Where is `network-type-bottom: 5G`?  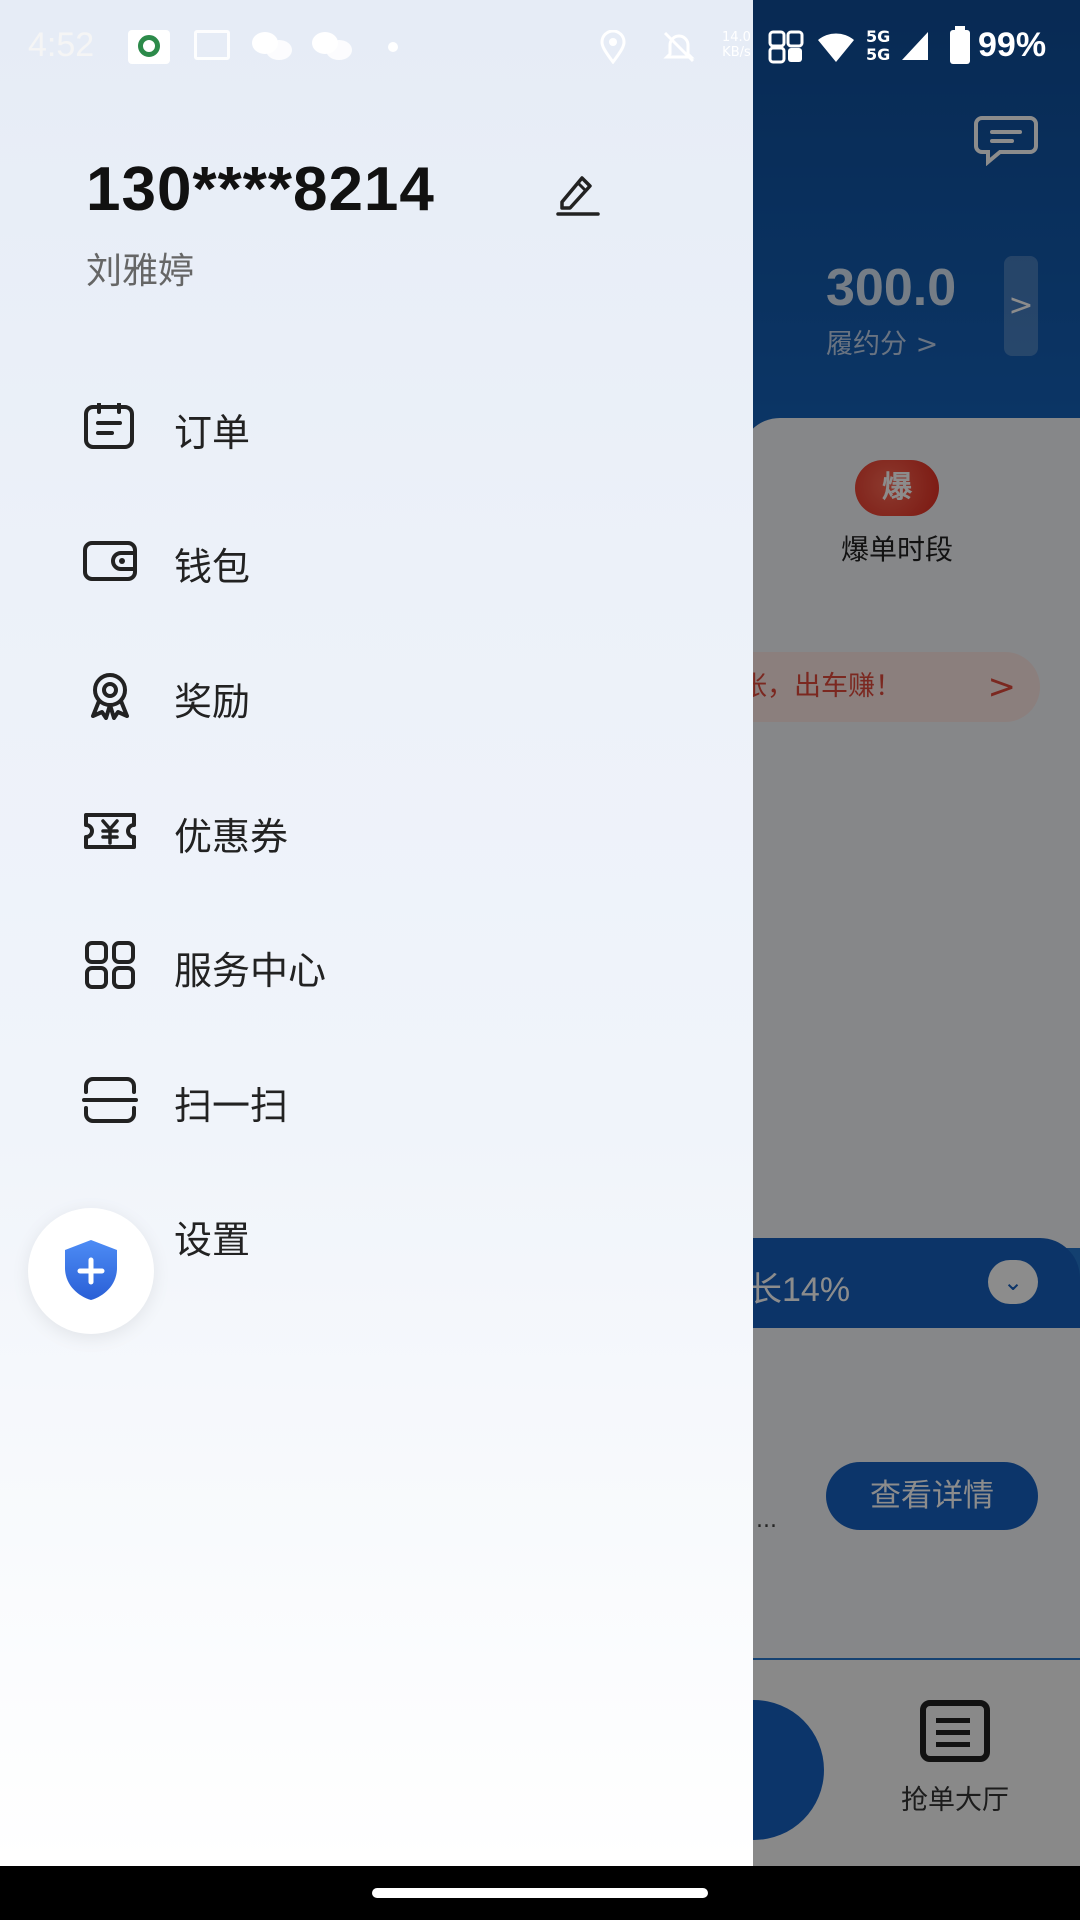
network-type-bottom: 5G is located at coordinates (878, 54).